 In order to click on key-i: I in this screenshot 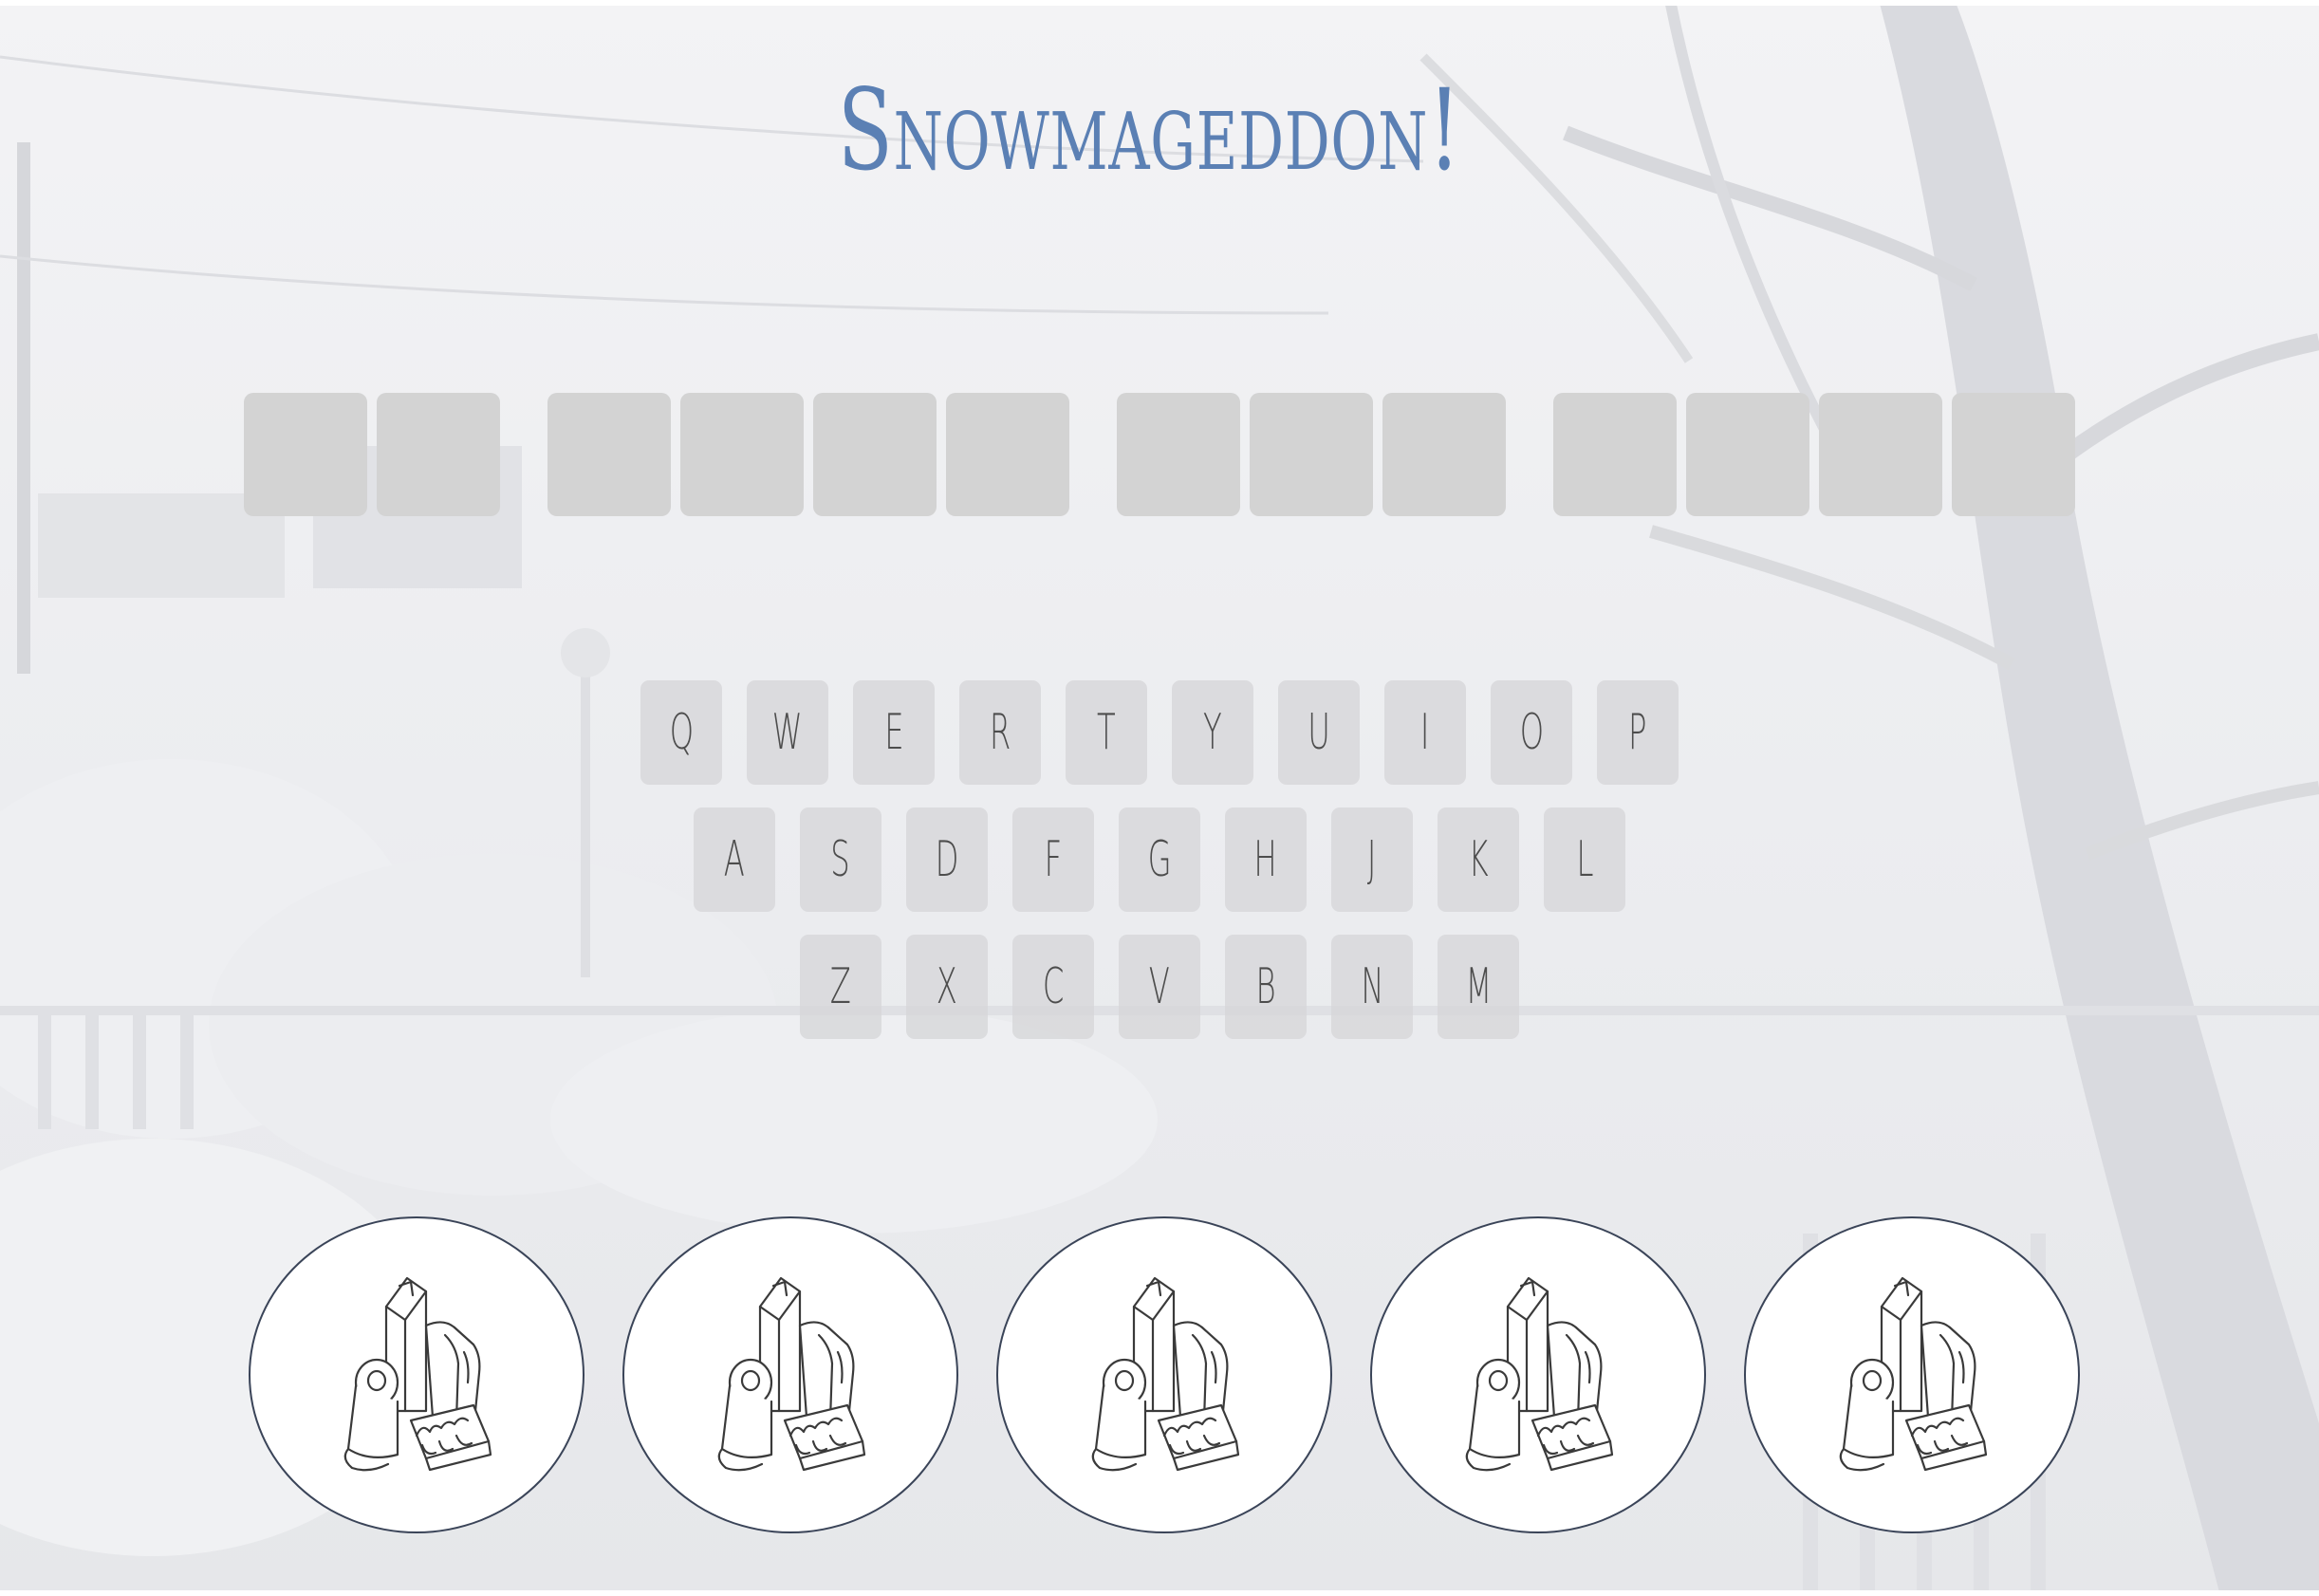, I will do `click(1425, 732)`.